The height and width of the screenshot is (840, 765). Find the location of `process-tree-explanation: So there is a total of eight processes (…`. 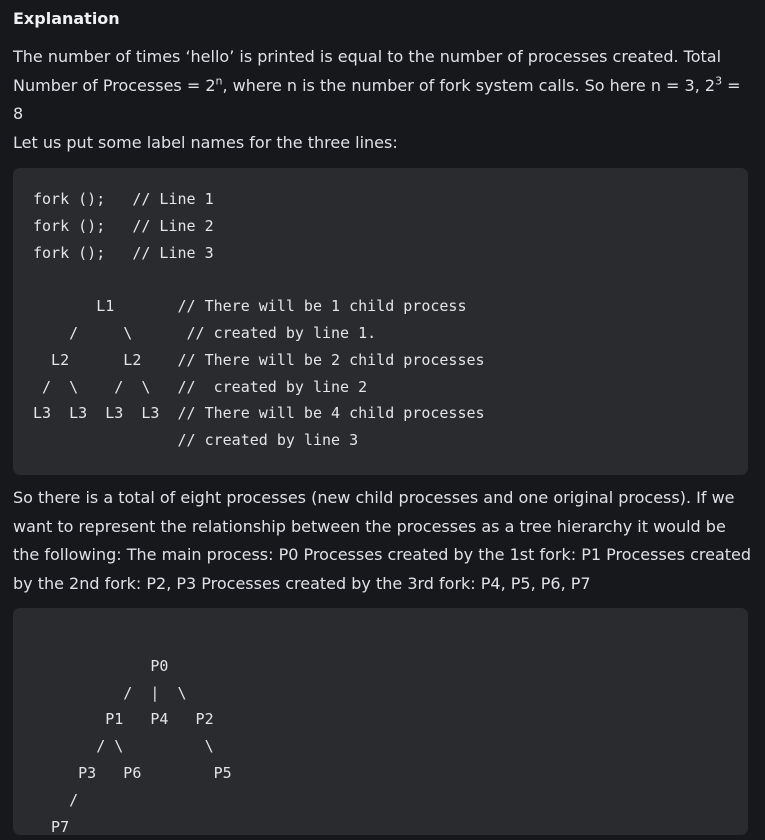

process-tree-explanation: So there is a total of eight processes (… is located at coordinates (382, 540).